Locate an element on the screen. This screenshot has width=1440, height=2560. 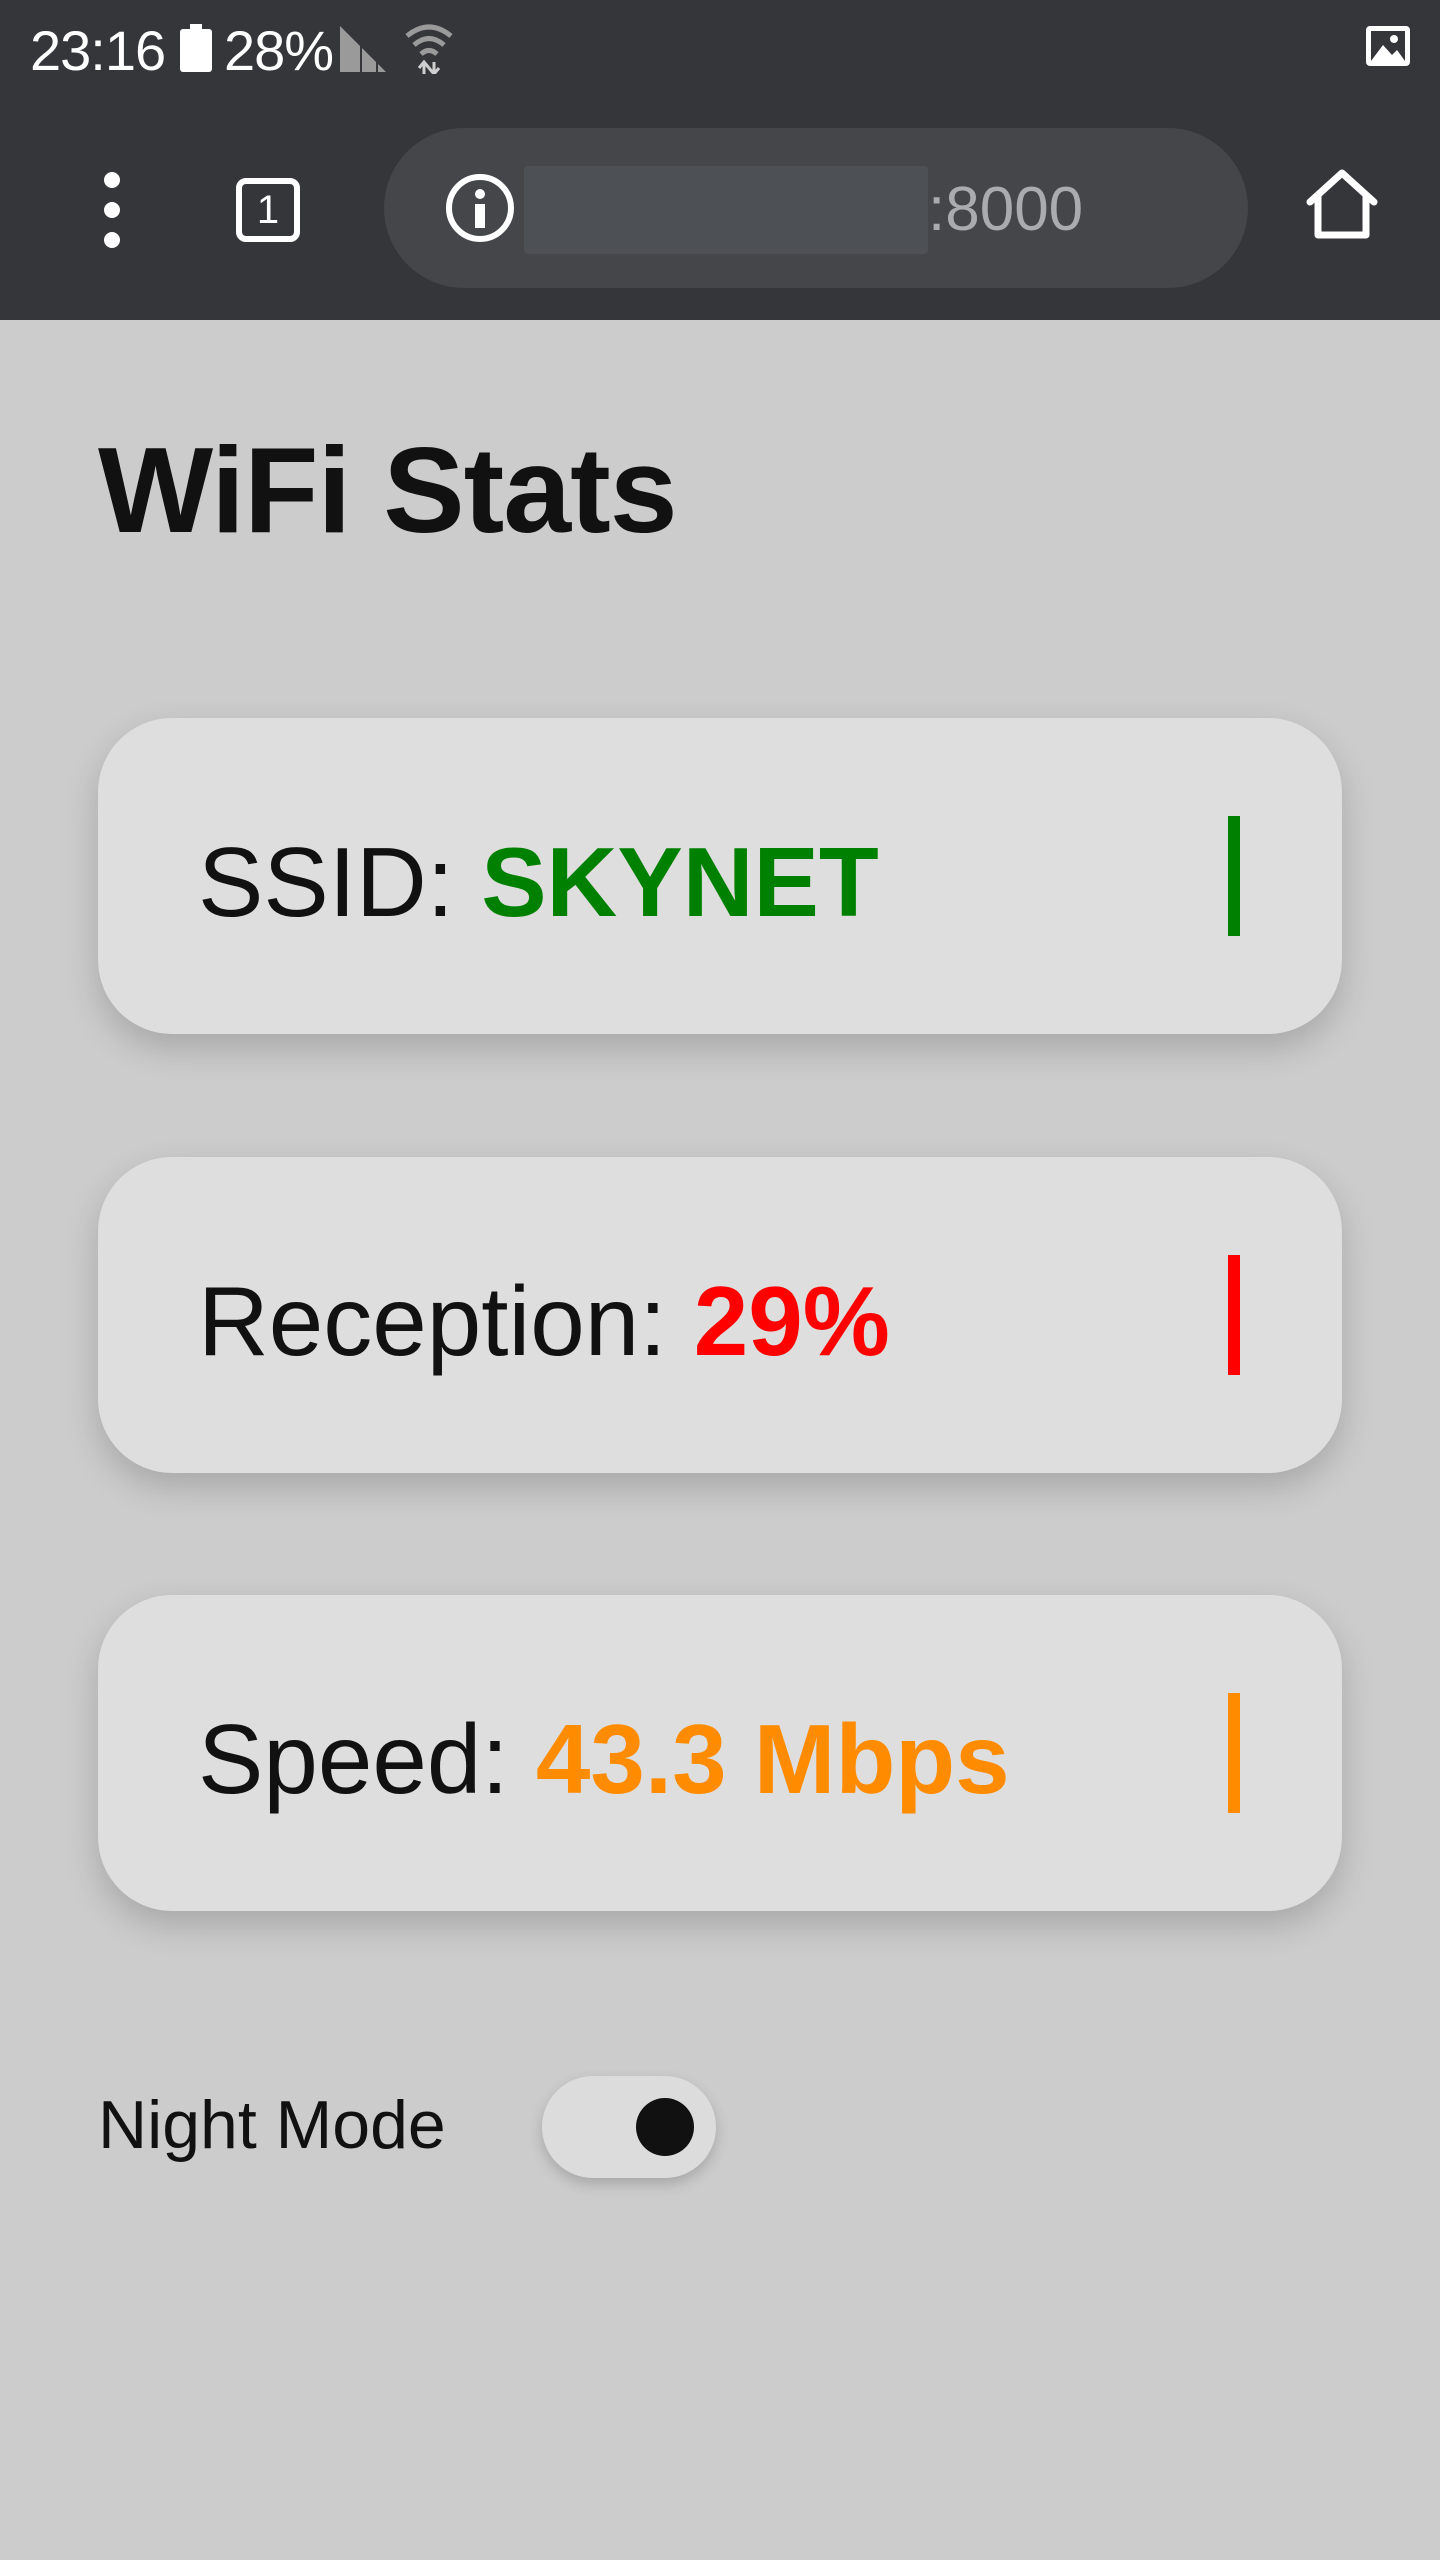
ssid-text: SSID: SKYNET is located at coordinates (538, 882).